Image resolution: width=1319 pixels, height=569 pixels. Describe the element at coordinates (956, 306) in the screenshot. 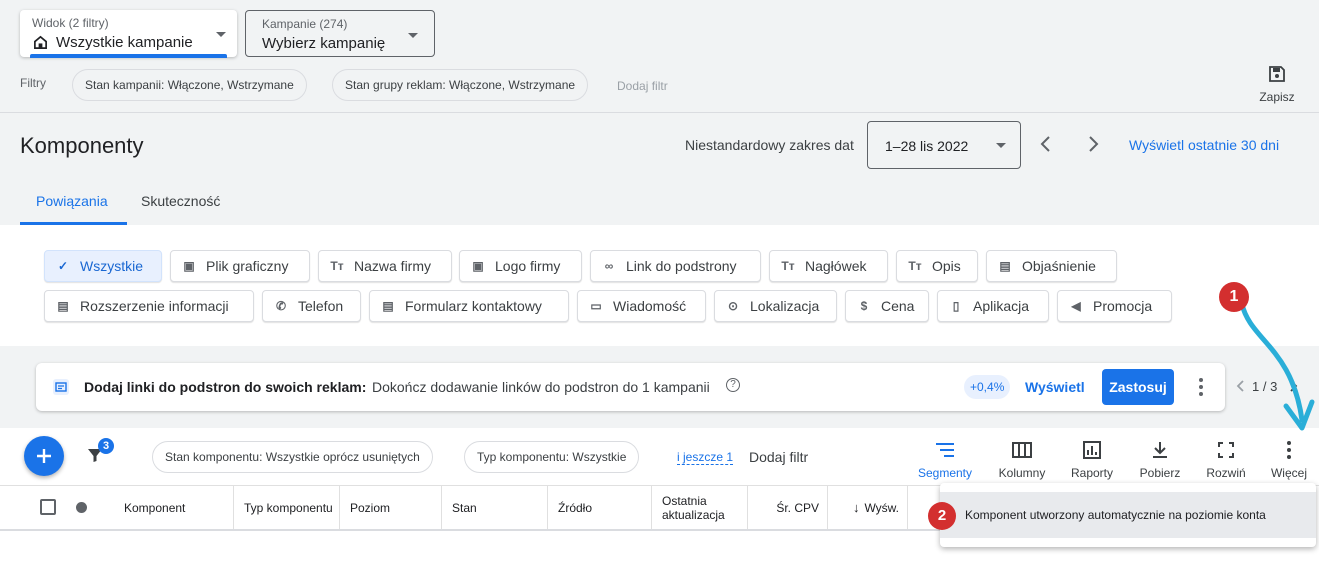

I see `mobile-icon: ▯` at that location.